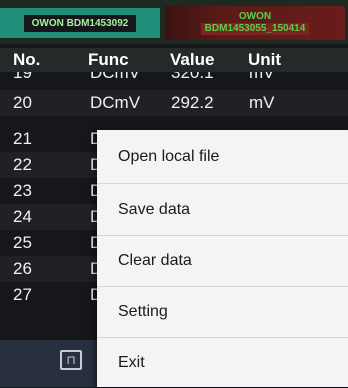  I want to click on device-tab-bdm1453055: OWON BDM1453055_150414, so click(255, 23).